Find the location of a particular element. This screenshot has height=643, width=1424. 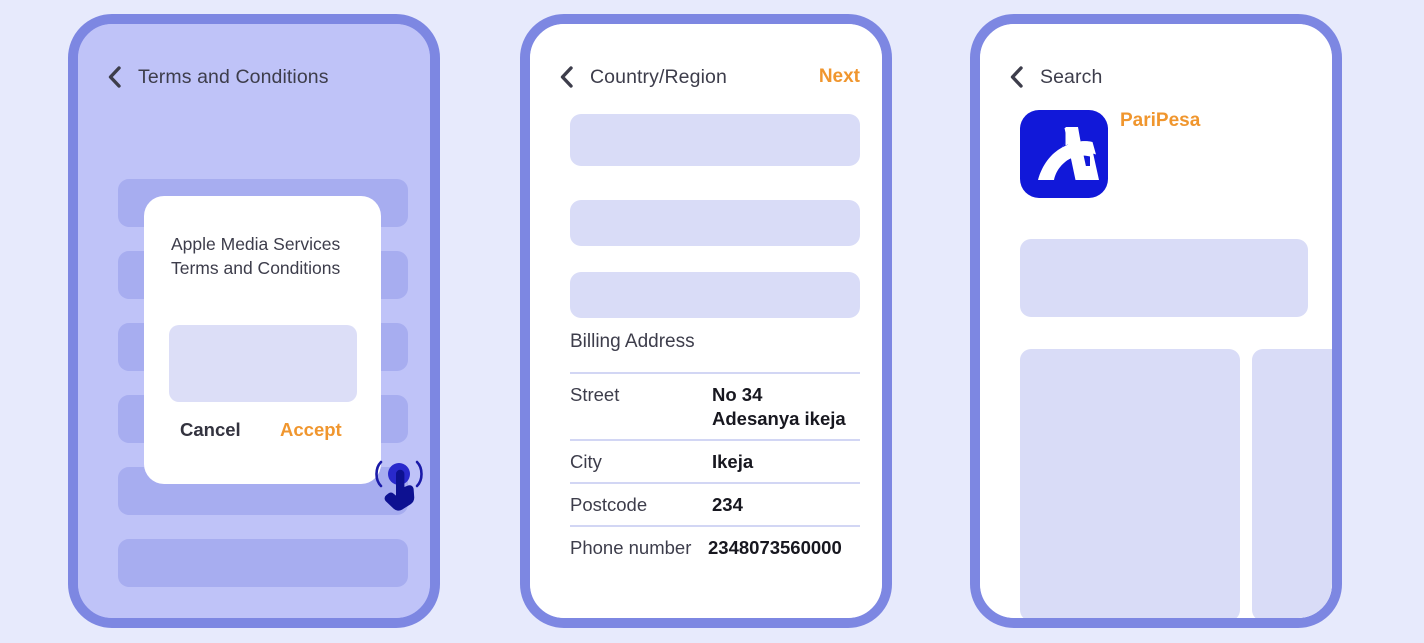

navbar-terms: Terms and Conditions is located at coordinates (257, 77).